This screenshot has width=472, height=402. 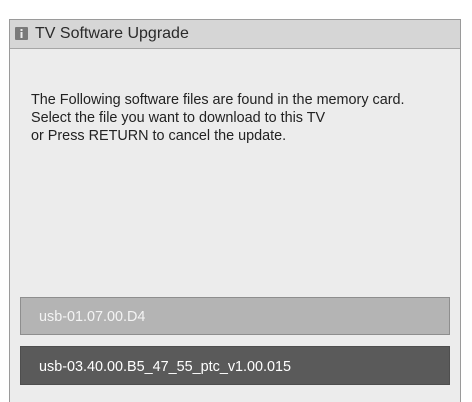 What do you see at coordinates (92, 317) in the screenshot?
I see `file-name: usb-01.07.00.D4` at bounding box center [92, 317].